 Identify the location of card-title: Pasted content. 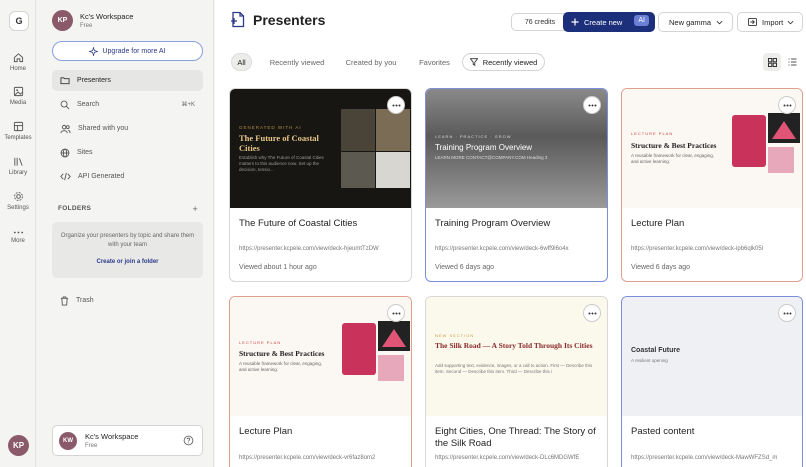
(663, 431).